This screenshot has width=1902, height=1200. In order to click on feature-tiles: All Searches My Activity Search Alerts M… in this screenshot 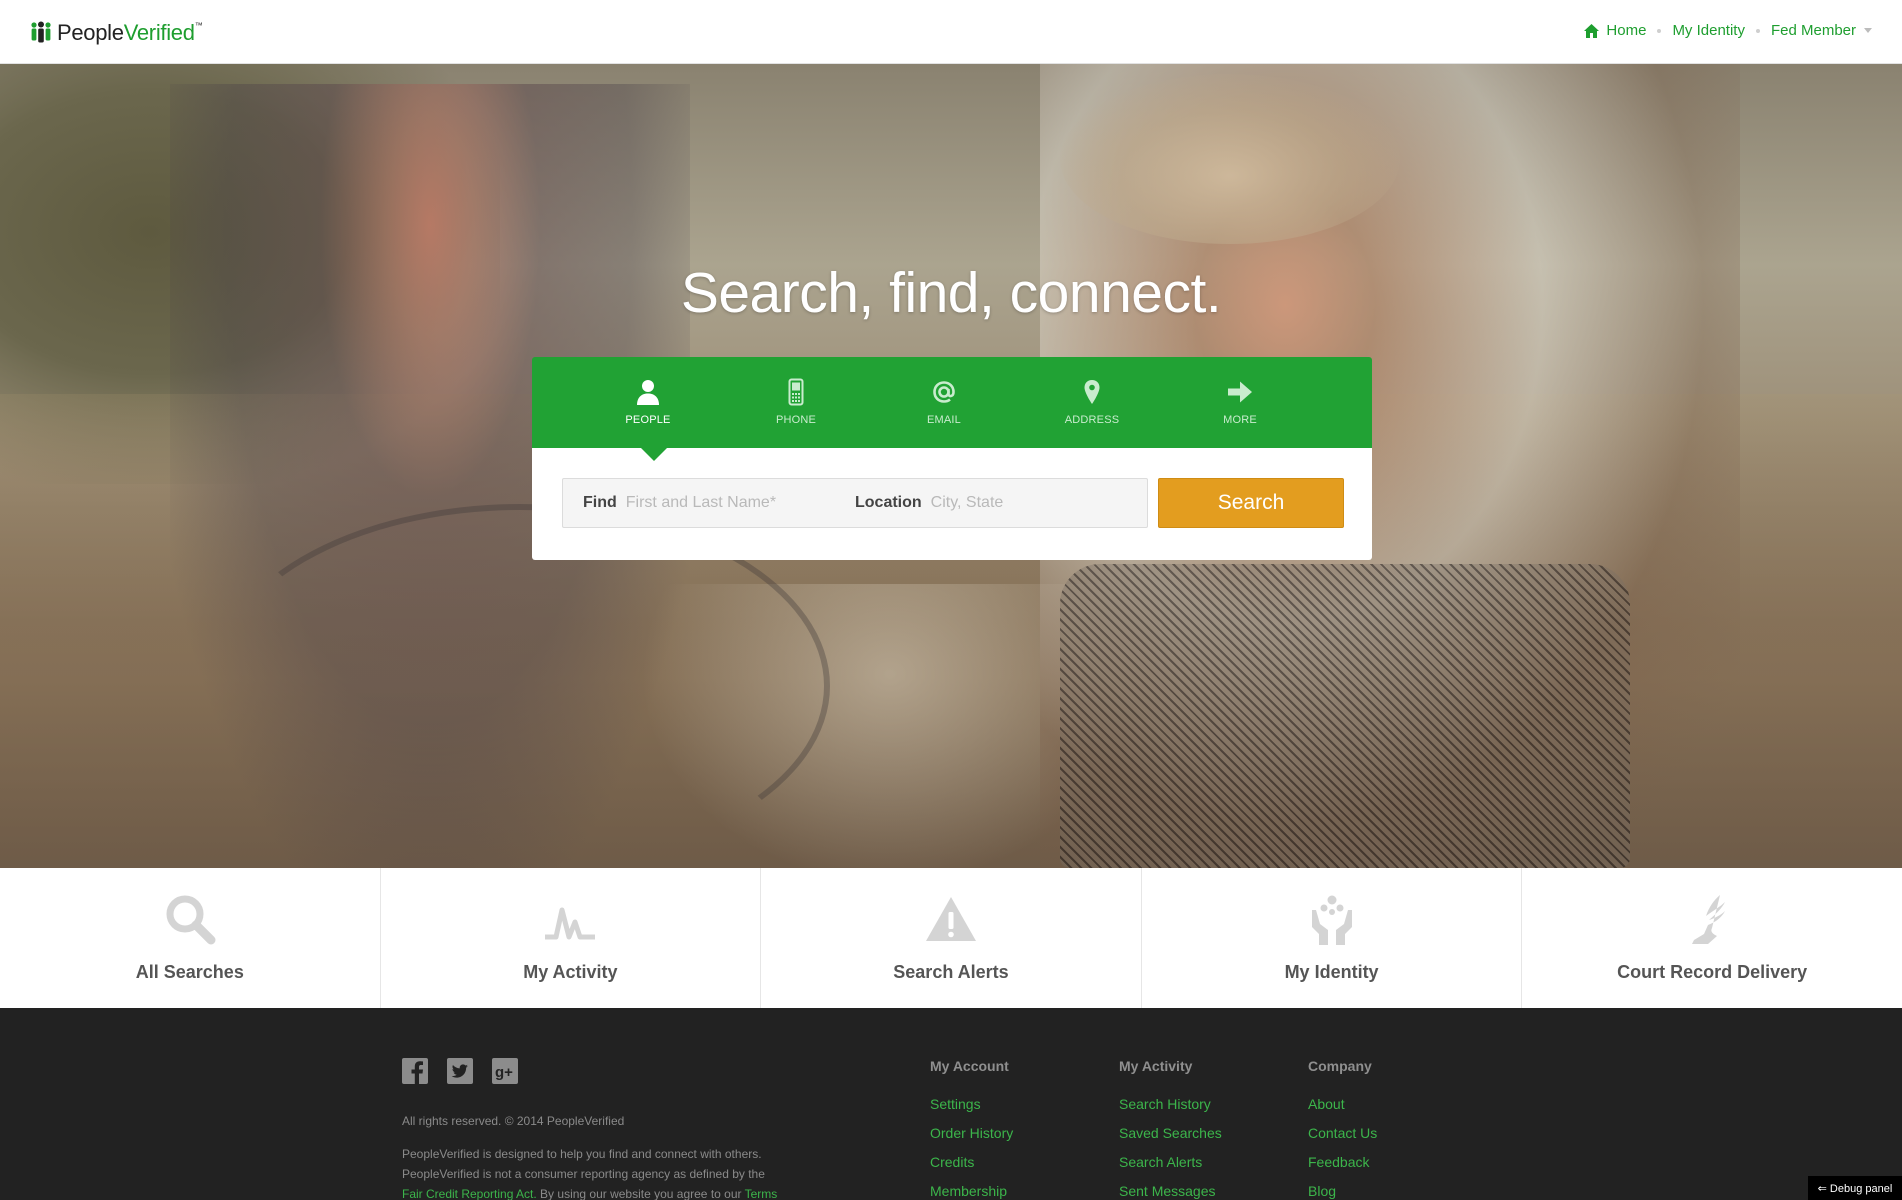, I will do `click(951, 938)`.